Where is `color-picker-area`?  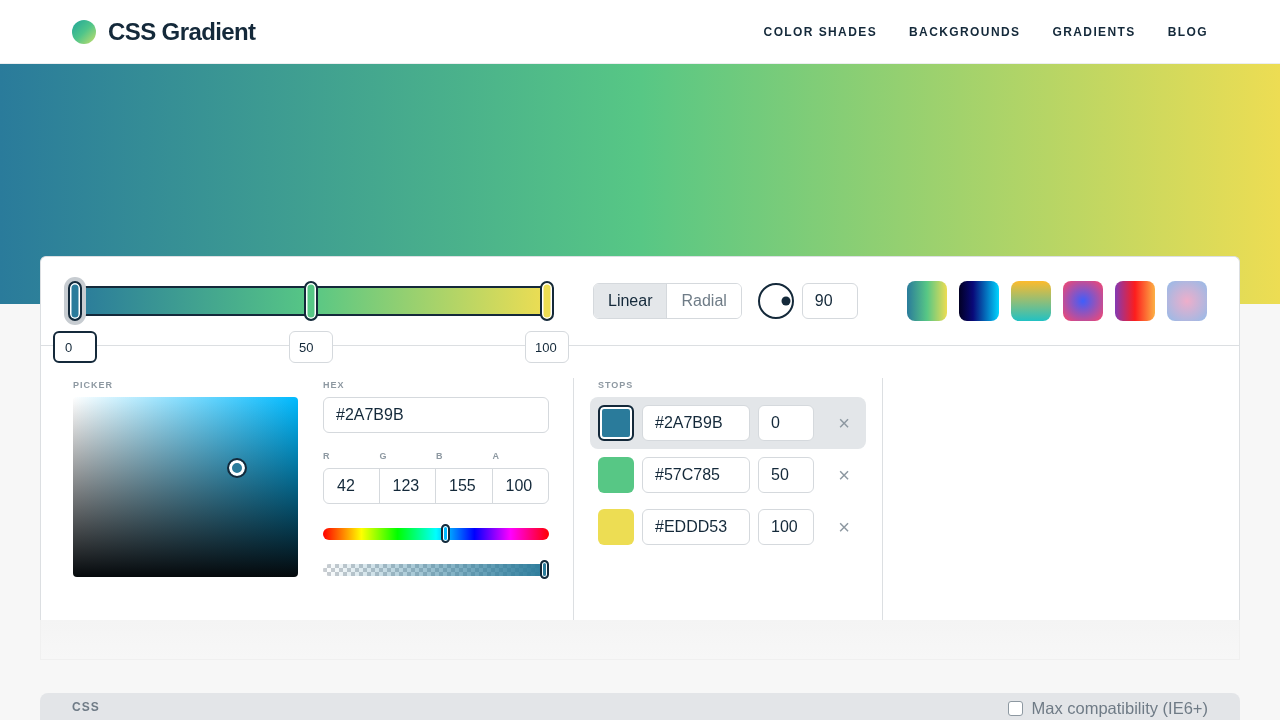 color-picker-area is located at coordinates (185, 487).